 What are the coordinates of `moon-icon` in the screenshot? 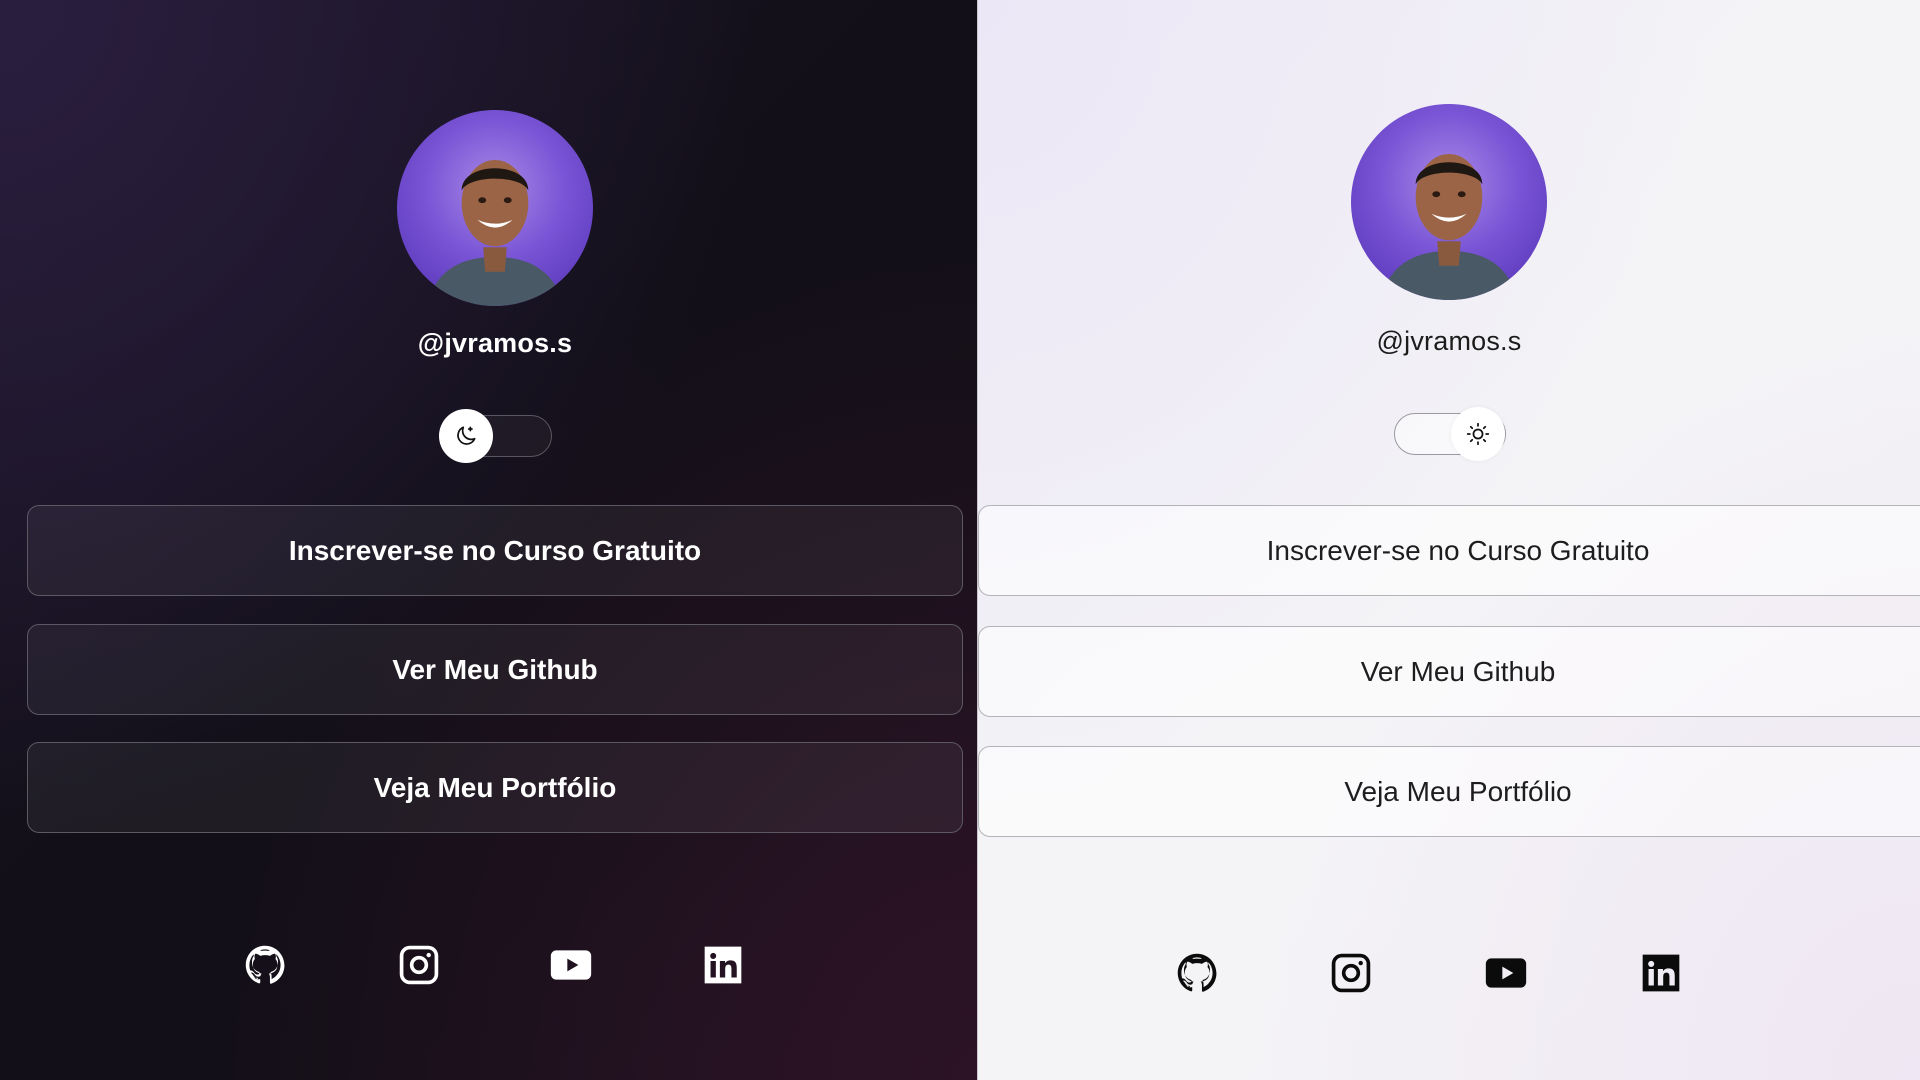 It's located at (466, 435).